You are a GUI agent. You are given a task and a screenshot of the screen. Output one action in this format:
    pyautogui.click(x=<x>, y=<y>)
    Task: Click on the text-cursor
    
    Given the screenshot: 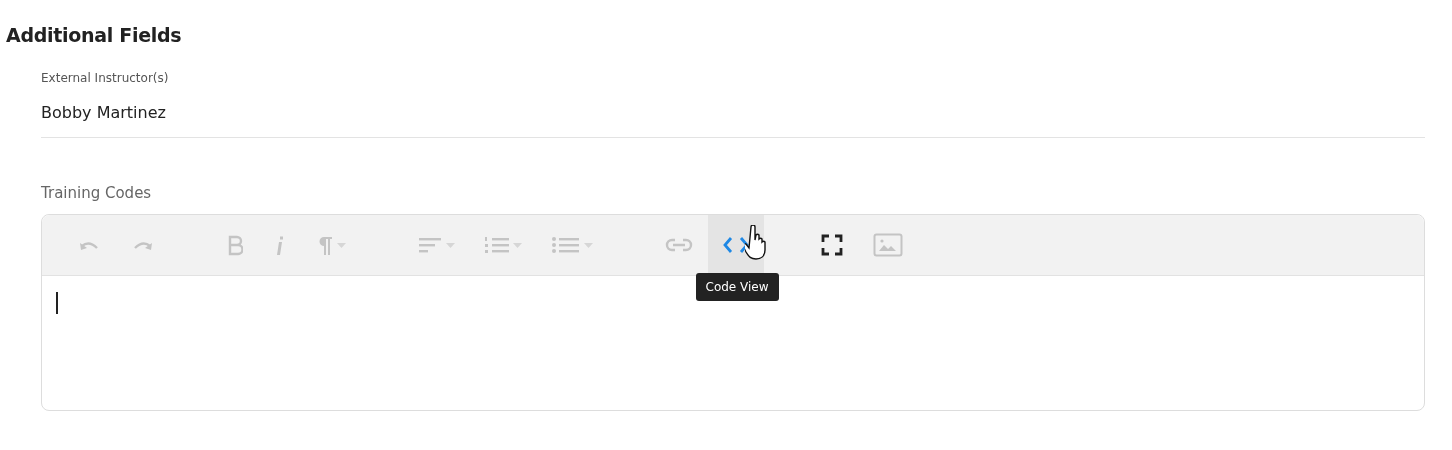 What is the action you would take?
    pyautogui.click(x=57, y=303)
    